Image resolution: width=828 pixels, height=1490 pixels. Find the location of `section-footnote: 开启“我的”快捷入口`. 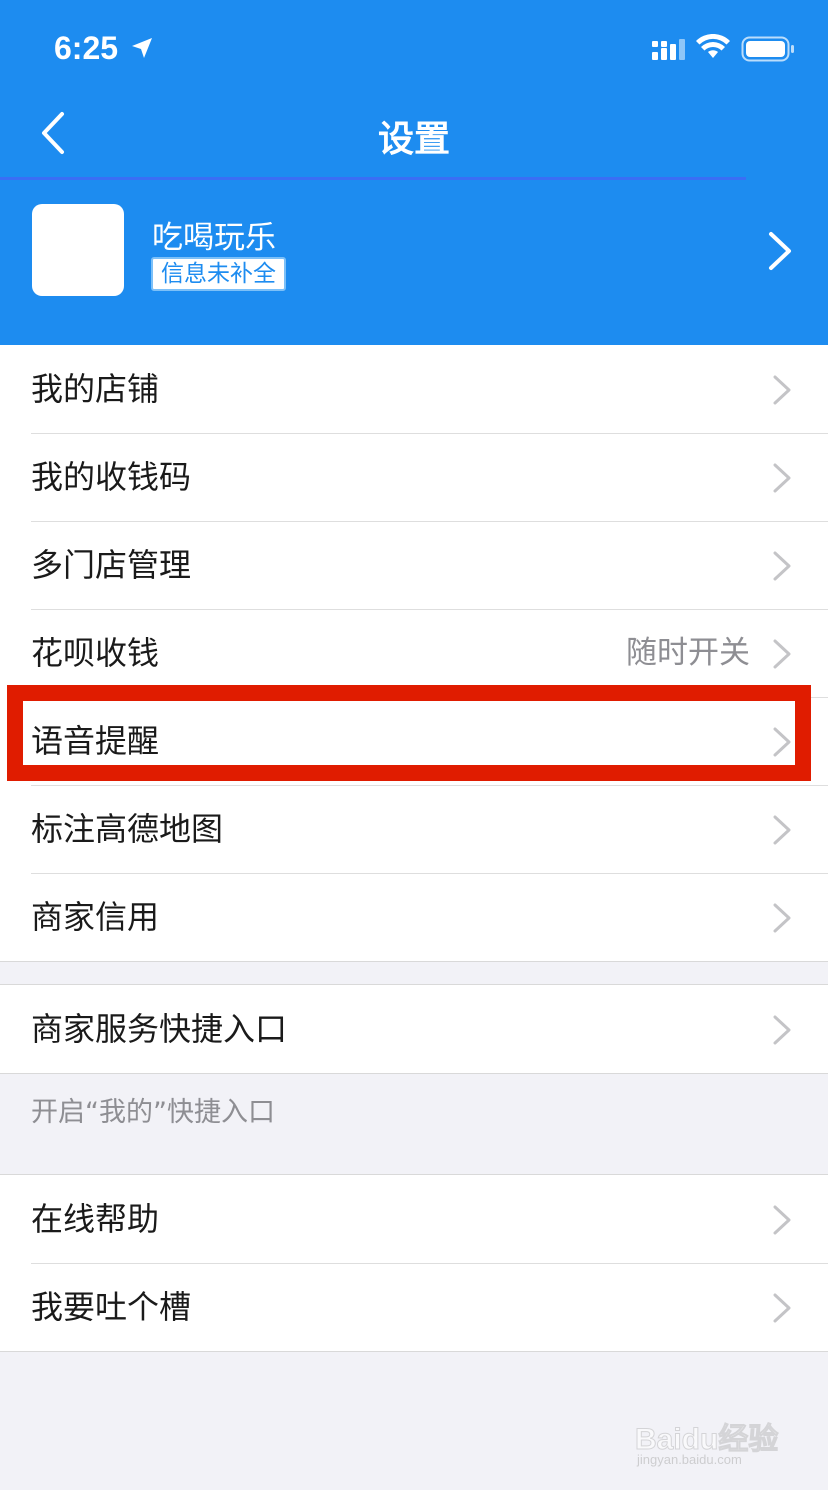

section-footnote: 开启“我的”快捷入口 is located at coordinates (153, 1112).